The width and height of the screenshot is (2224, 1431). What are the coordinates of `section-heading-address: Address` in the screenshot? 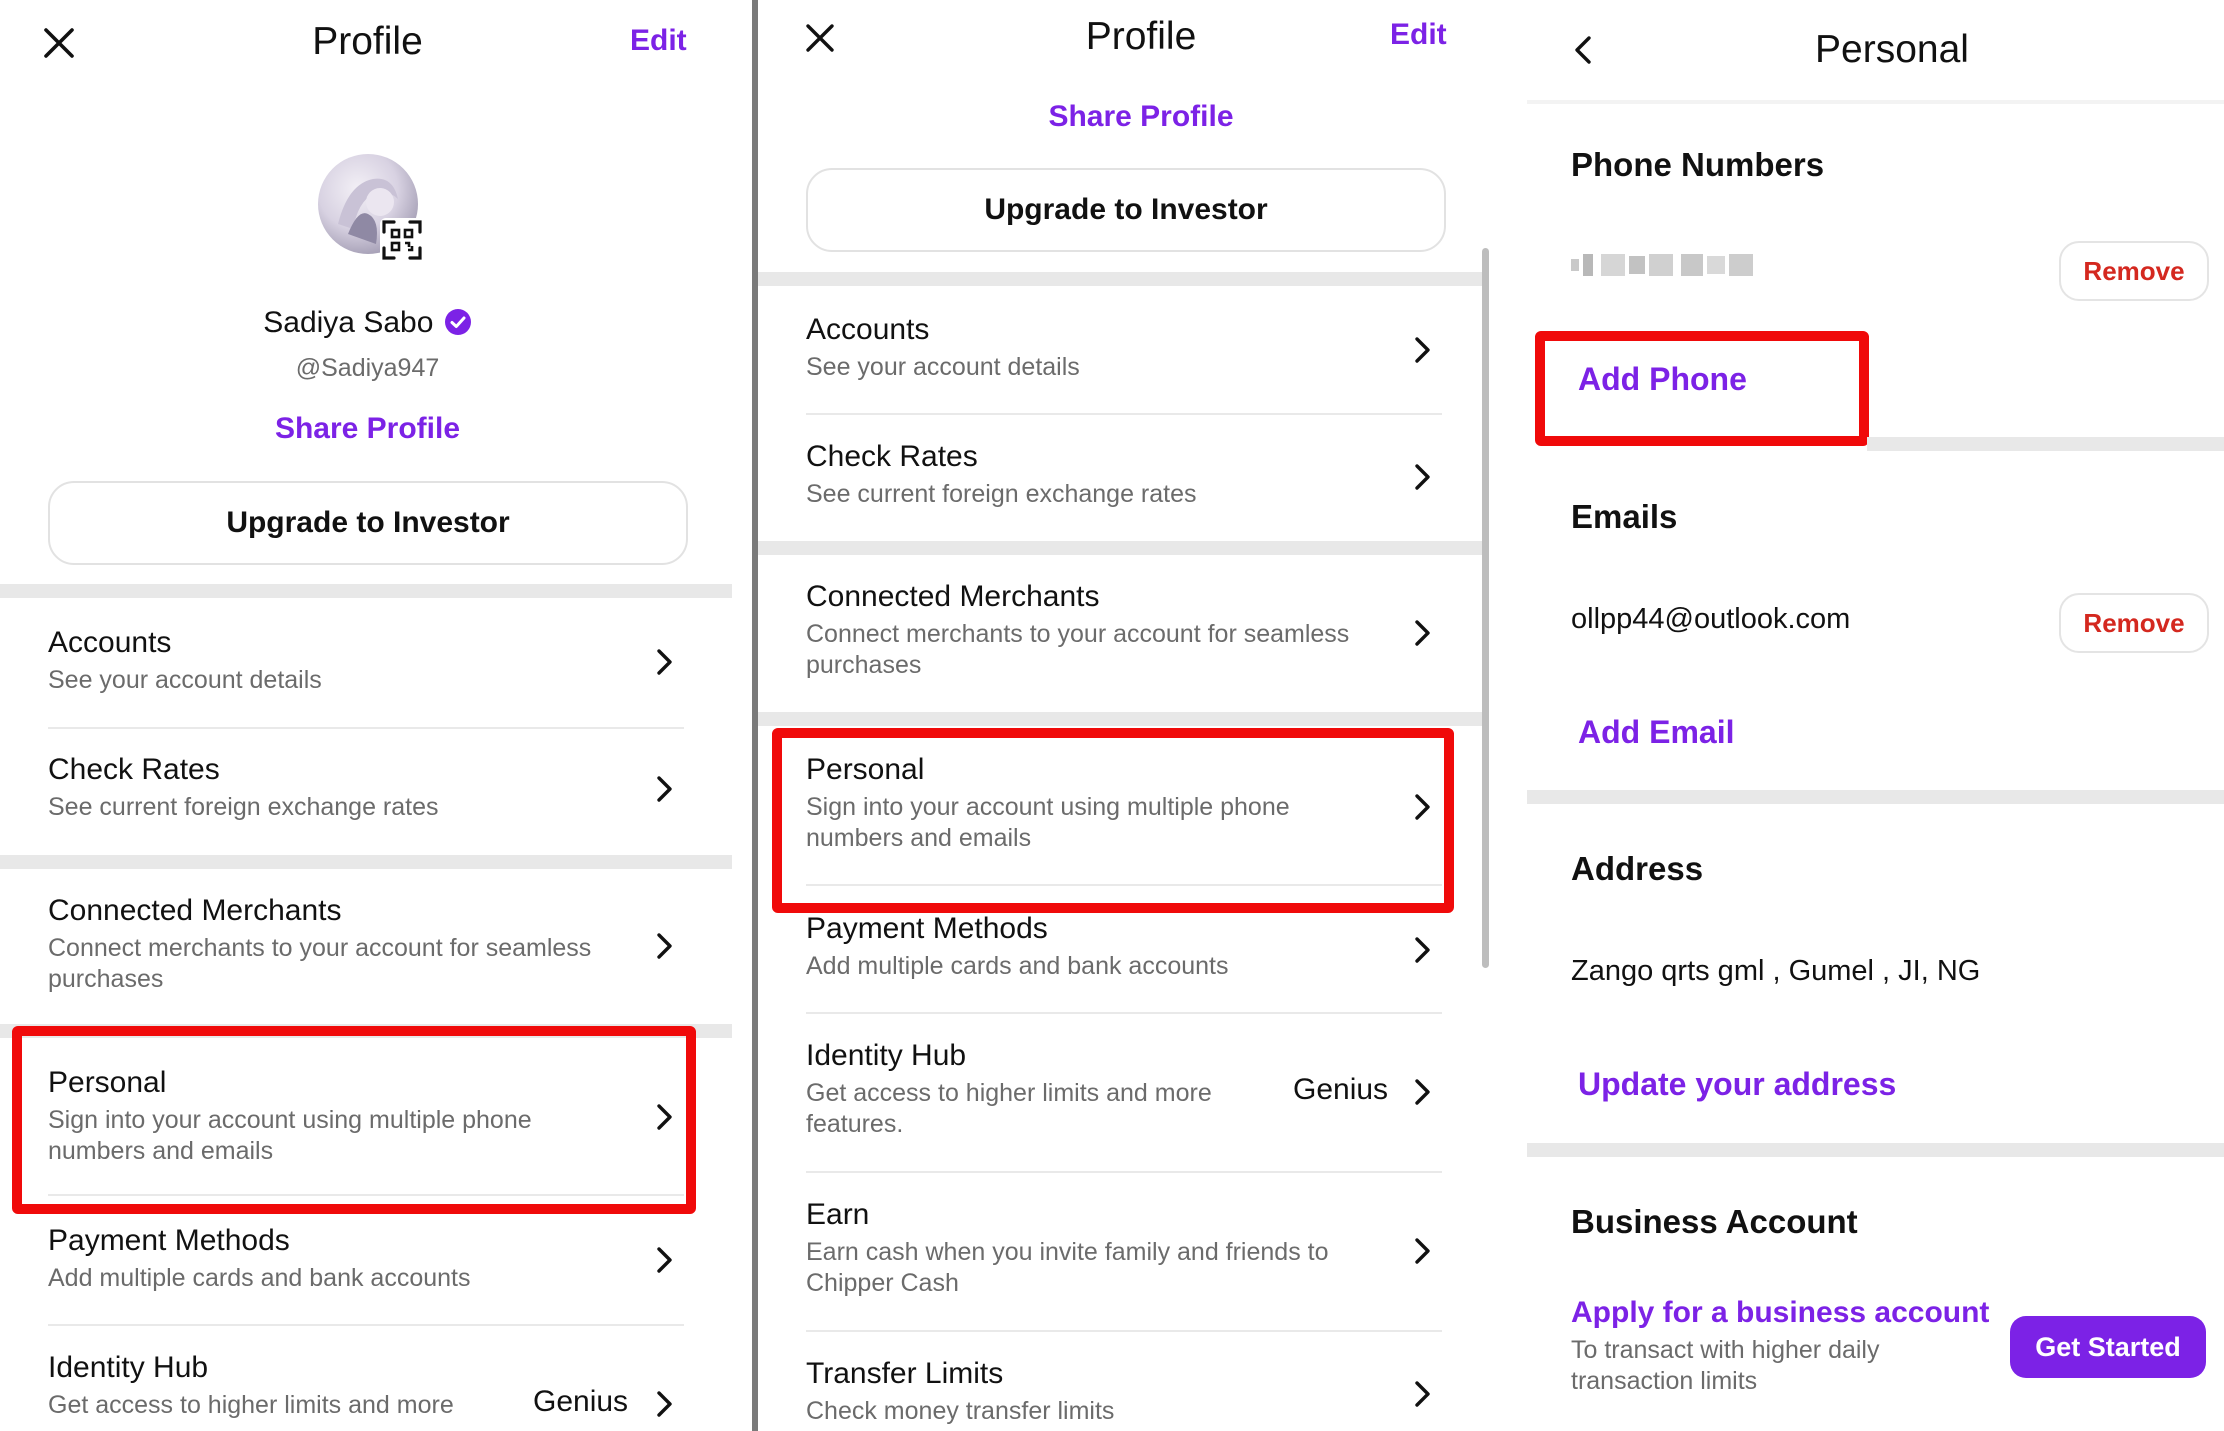 It's located at (1637, 868).